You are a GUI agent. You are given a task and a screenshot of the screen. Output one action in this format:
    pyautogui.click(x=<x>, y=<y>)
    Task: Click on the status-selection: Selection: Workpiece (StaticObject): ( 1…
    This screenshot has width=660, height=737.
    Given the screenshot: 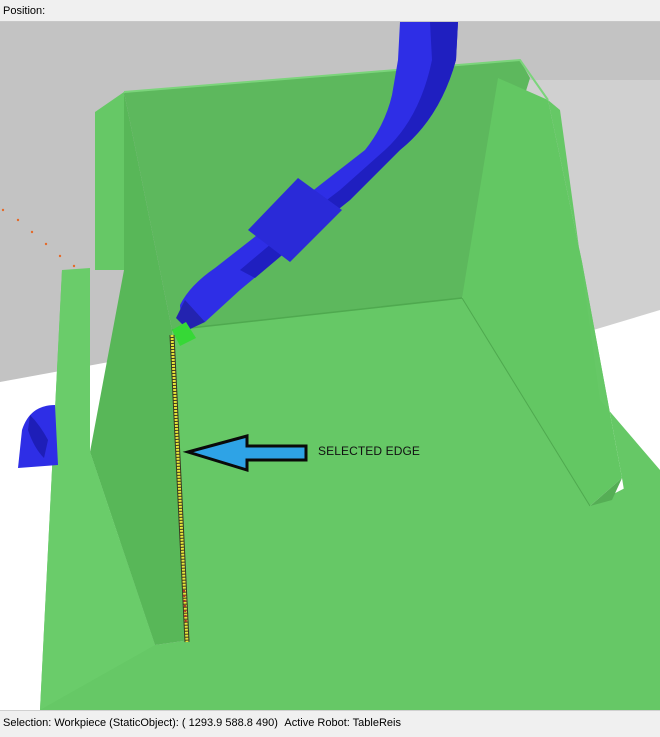 What is the action you would take?
    pyautogui.click(x=140, y=723)
    